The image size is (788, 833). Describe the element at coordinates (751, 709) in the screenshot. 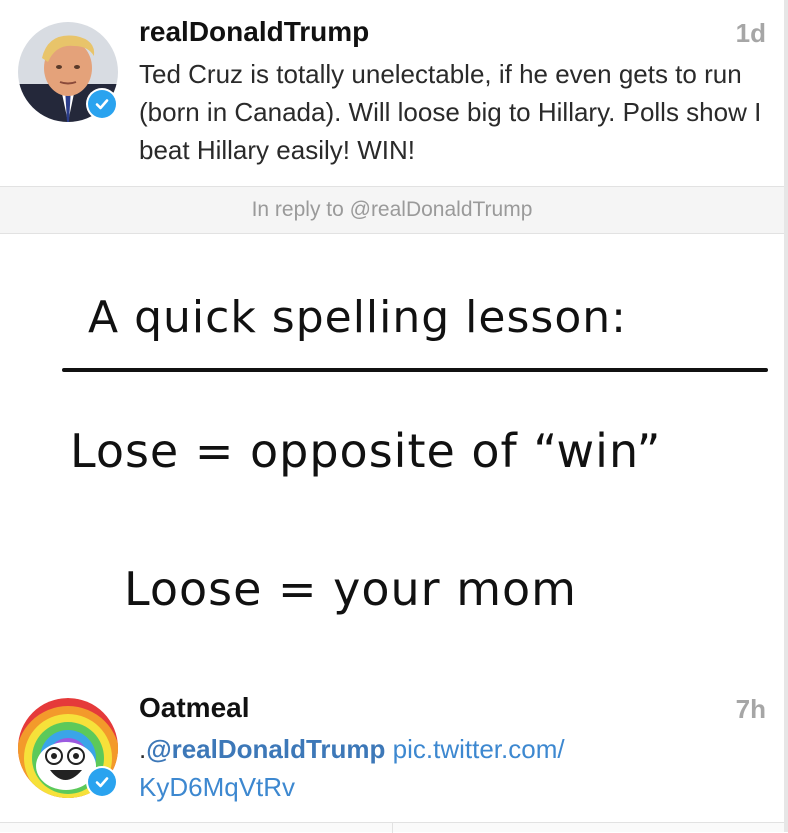

I see `tweet-timestamp: 7h` at that location.